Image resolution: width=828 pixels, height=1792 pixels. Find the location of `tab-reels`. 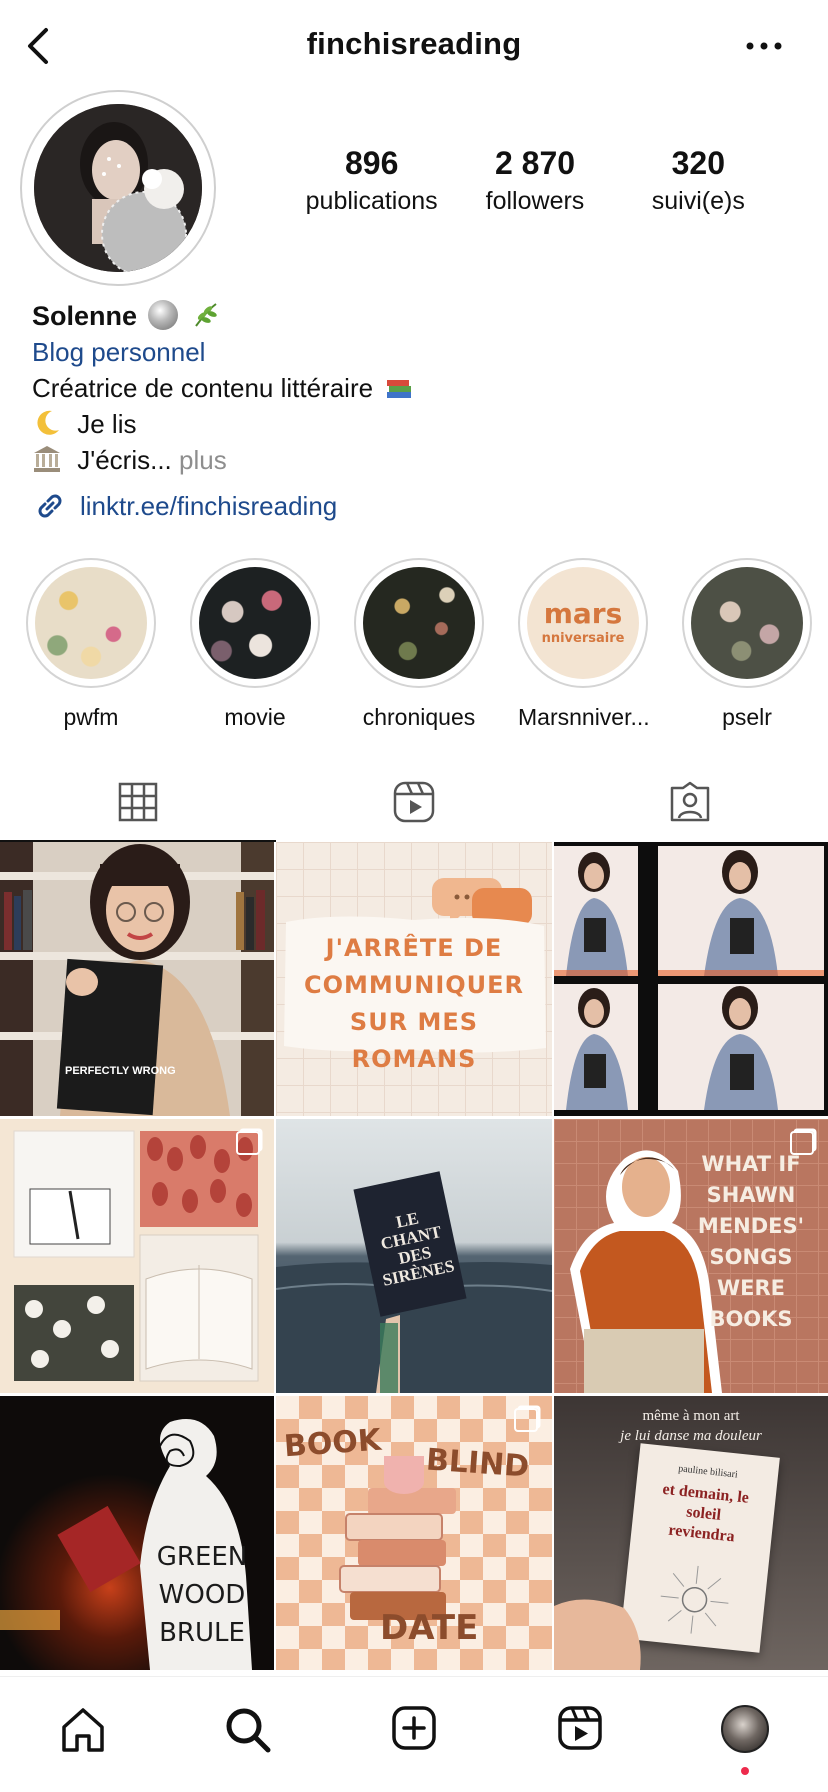

tab-reels is located at coordinates (414, 802).